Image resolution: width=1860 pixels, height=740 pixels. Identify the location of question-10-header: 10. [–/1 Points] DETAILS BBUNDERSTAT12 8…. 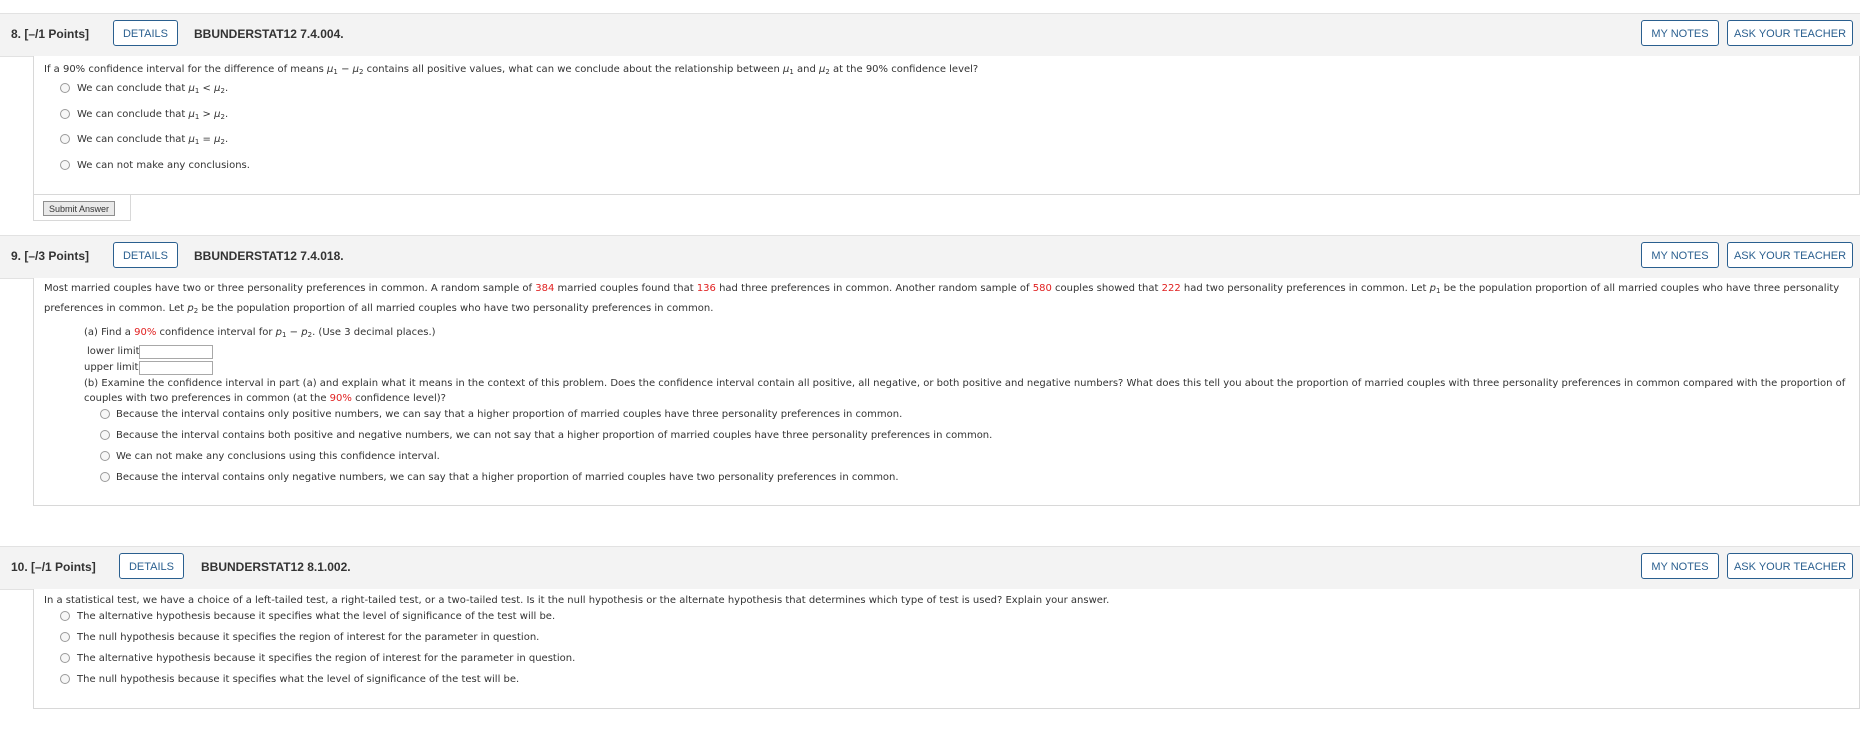
(930, 568).